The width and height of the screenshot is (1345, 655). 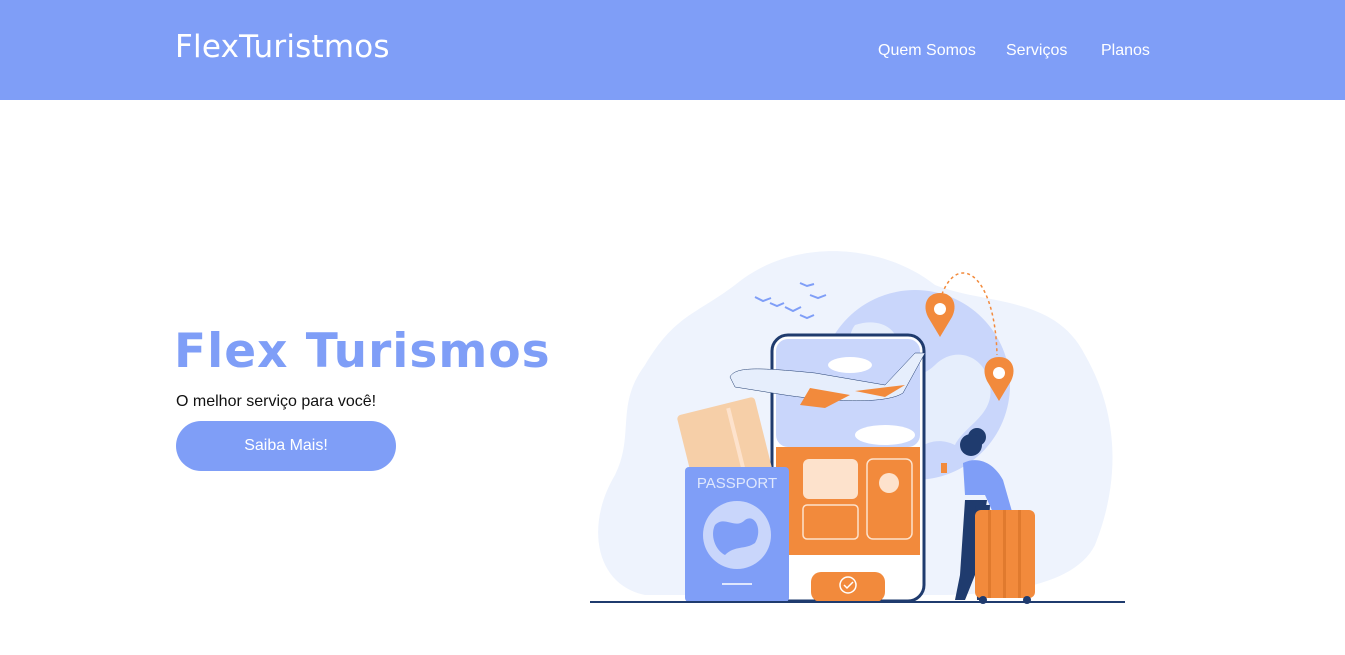 I want to click on site-logo: FlexTuristmos, so click(x=282, y=47).